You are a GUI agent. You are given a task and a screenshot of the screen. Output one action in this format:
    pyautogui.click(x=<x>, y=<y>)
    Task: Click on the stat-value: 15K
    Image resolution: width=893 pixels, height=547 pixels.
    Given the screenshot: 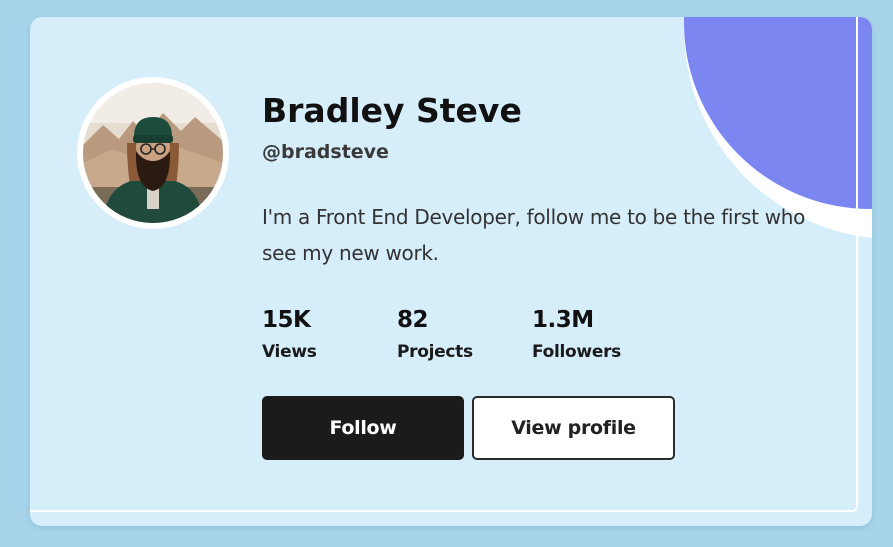 What is the action you would take?
    pyautogui.click(x=286, y=320)
    